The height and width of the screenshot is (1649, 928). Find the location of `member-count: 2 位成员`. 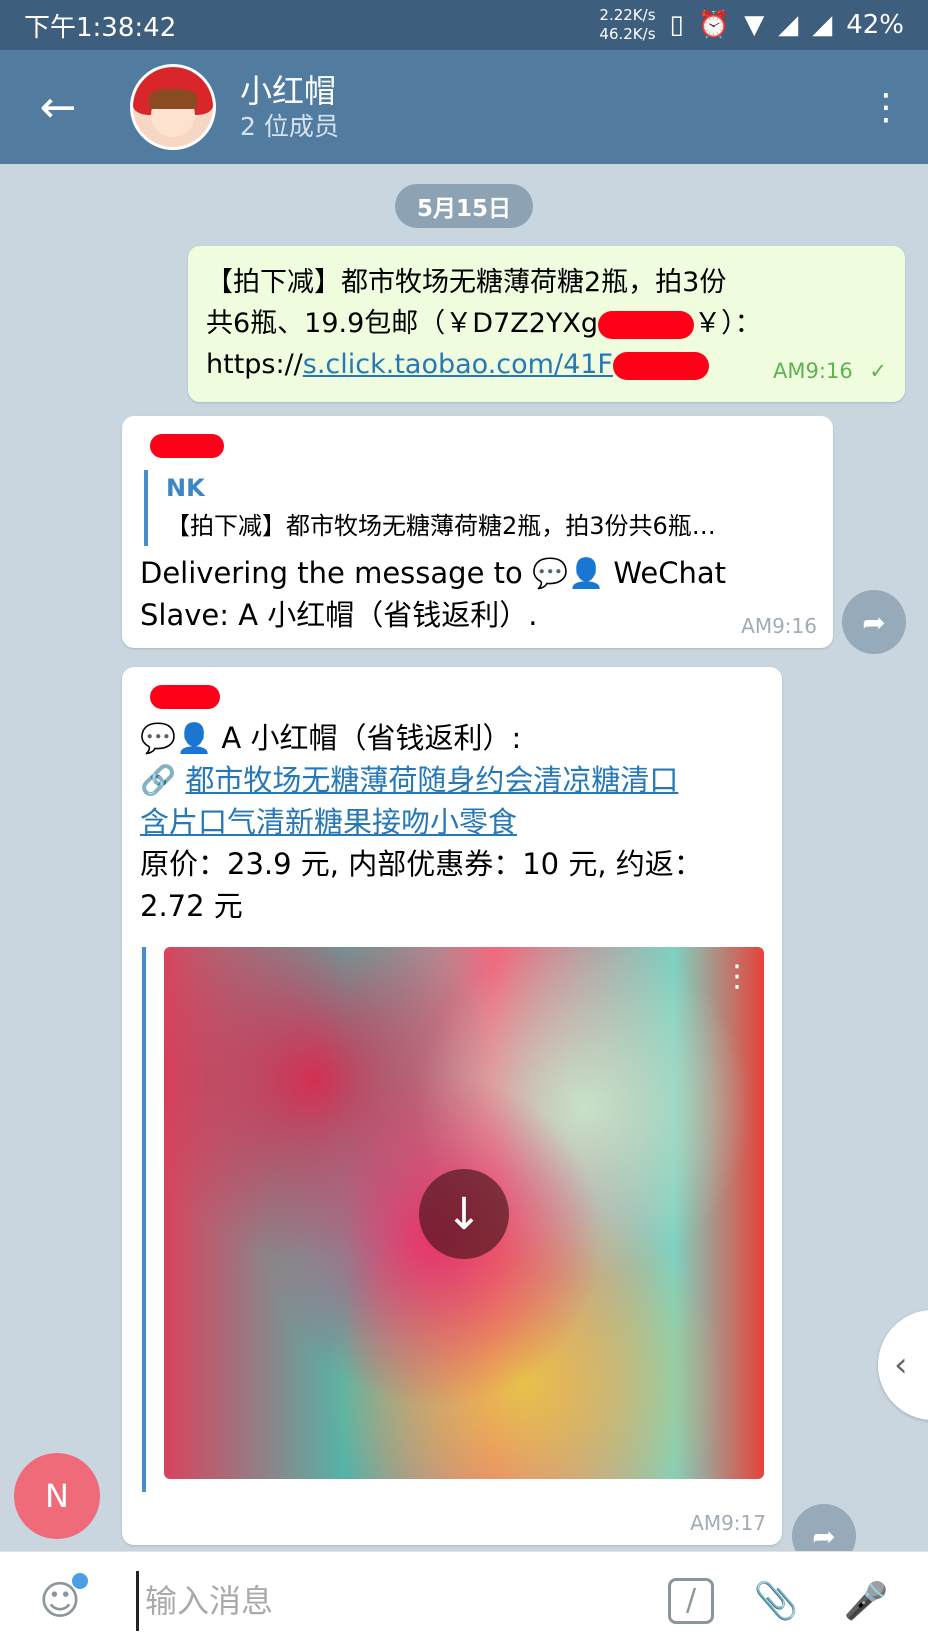

member-count: 2 位成员 is located at coordinates (289, 126).